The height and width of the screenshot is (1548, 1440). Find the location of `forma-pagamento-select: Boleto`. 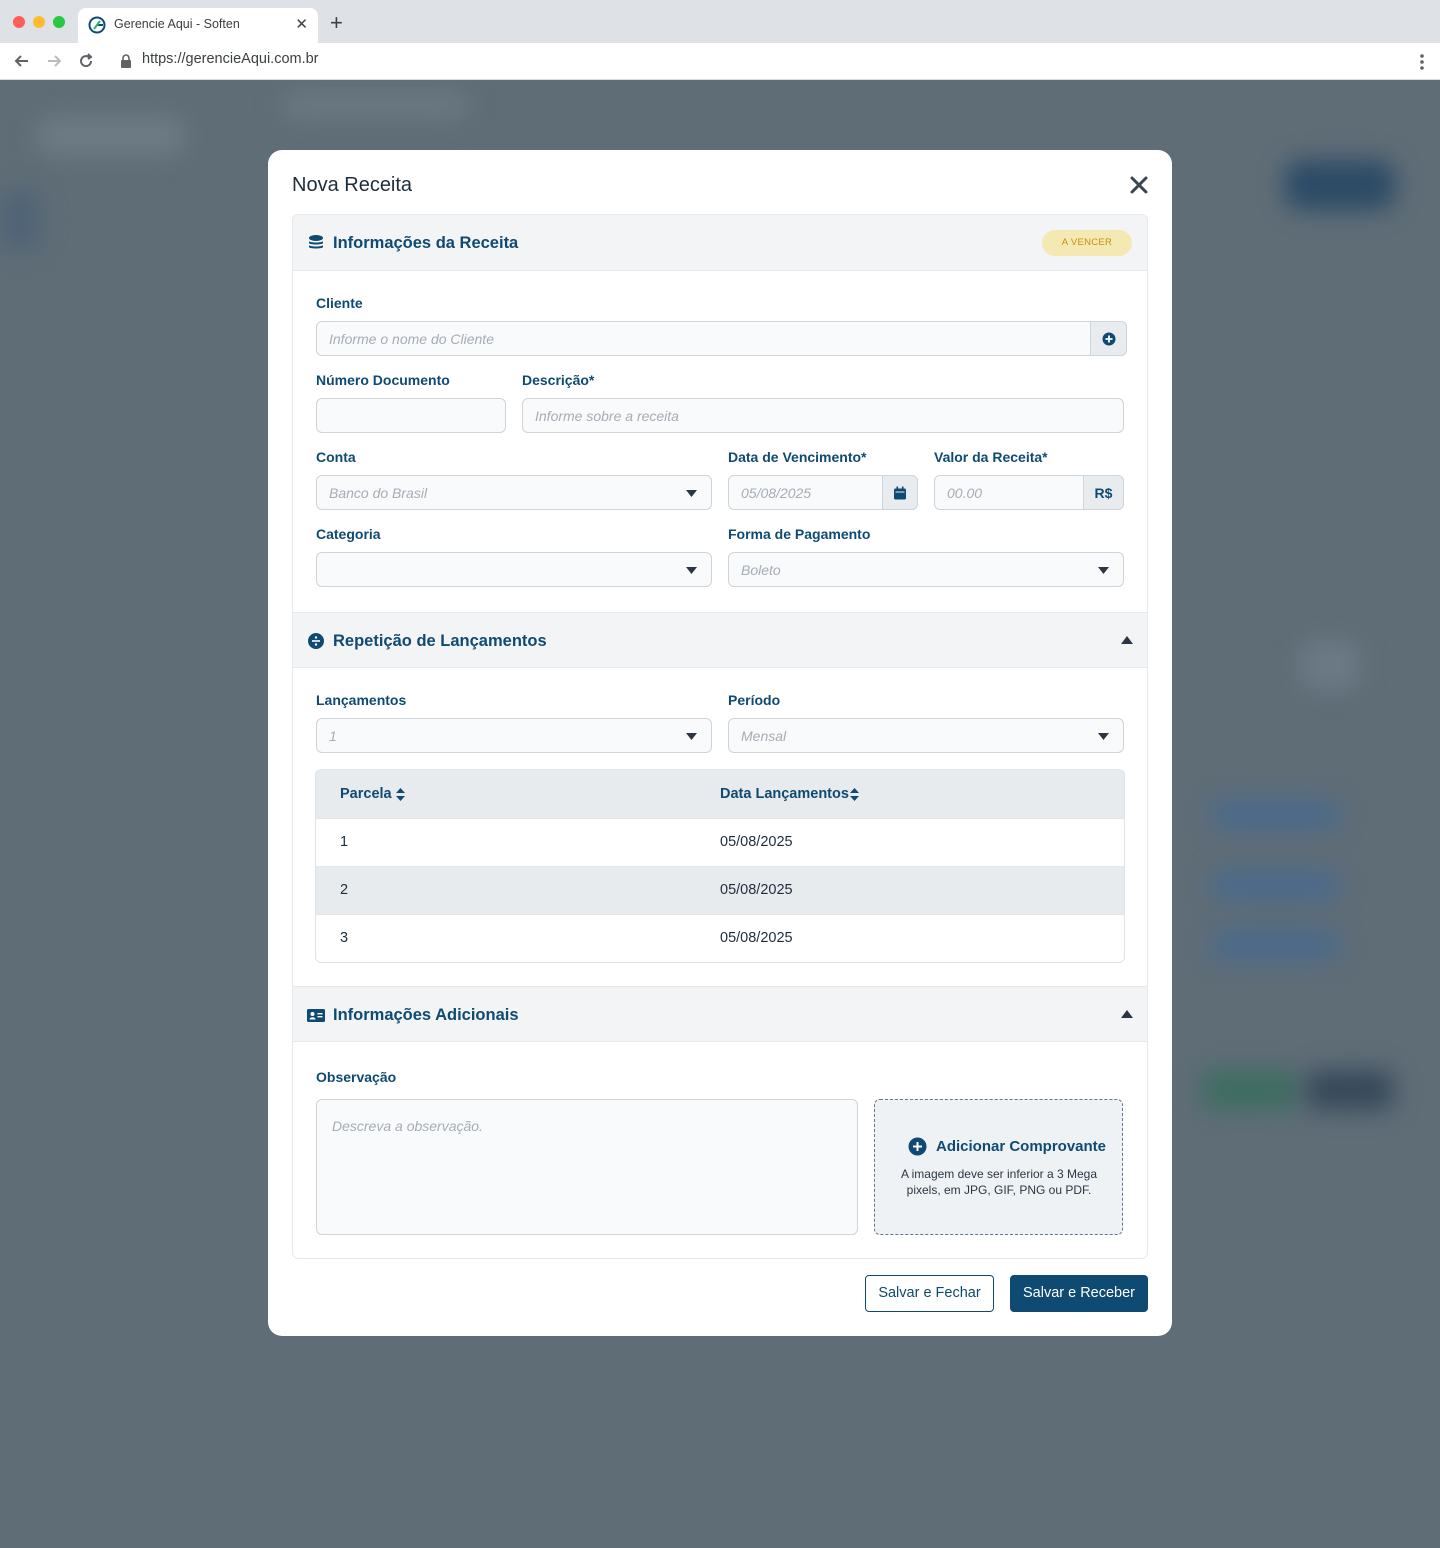

forma-pagamento-select: Boleto is located at coordinates (926, 569).